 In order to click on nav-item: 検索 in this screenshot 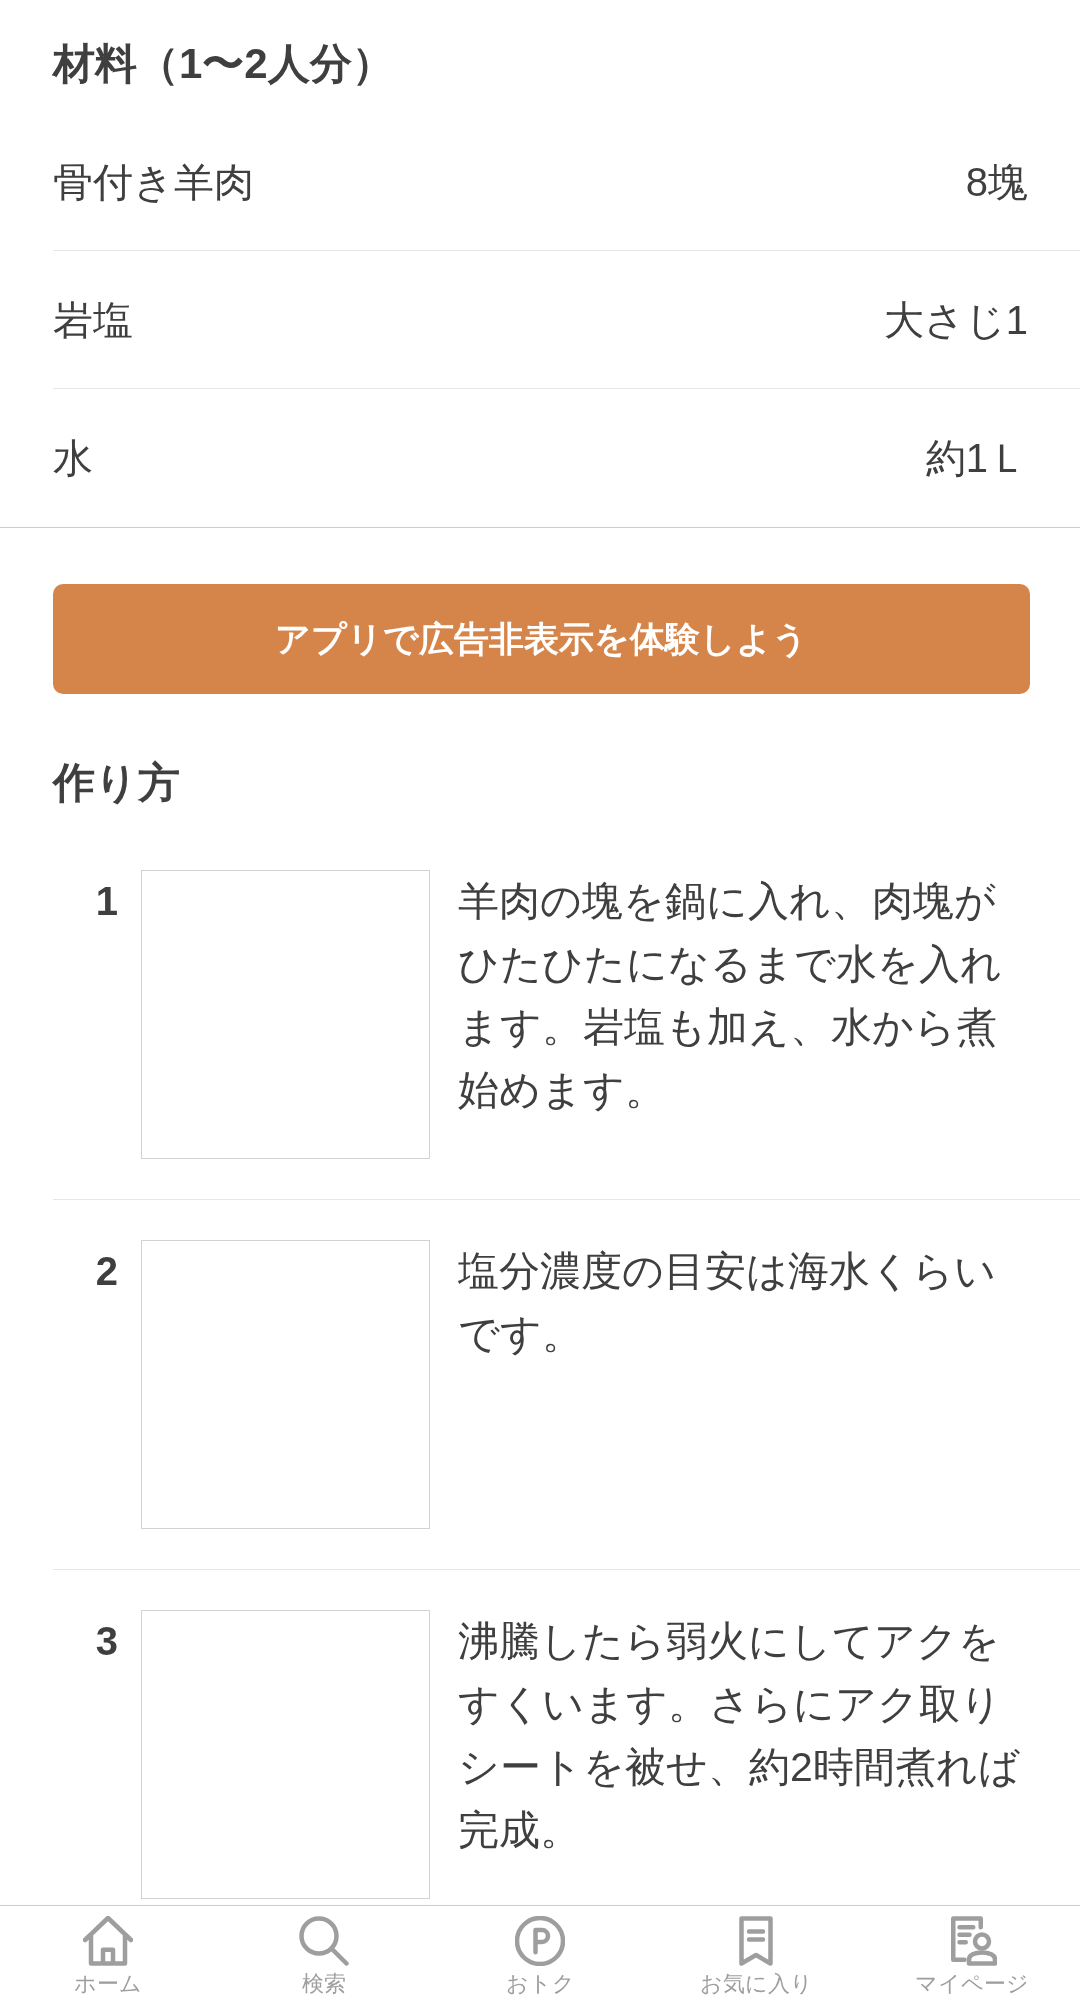, I will do `click(324, 1958)`.